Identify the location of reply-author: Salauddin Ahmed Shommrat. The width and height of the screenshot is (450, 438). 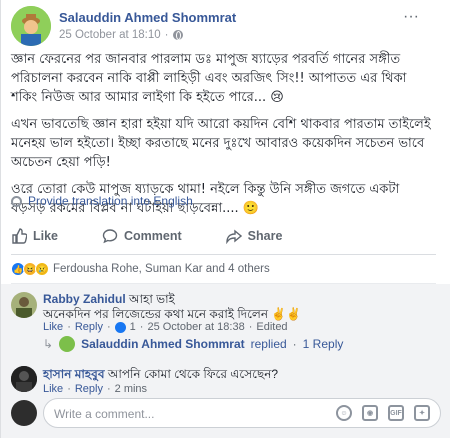
(163, 344).